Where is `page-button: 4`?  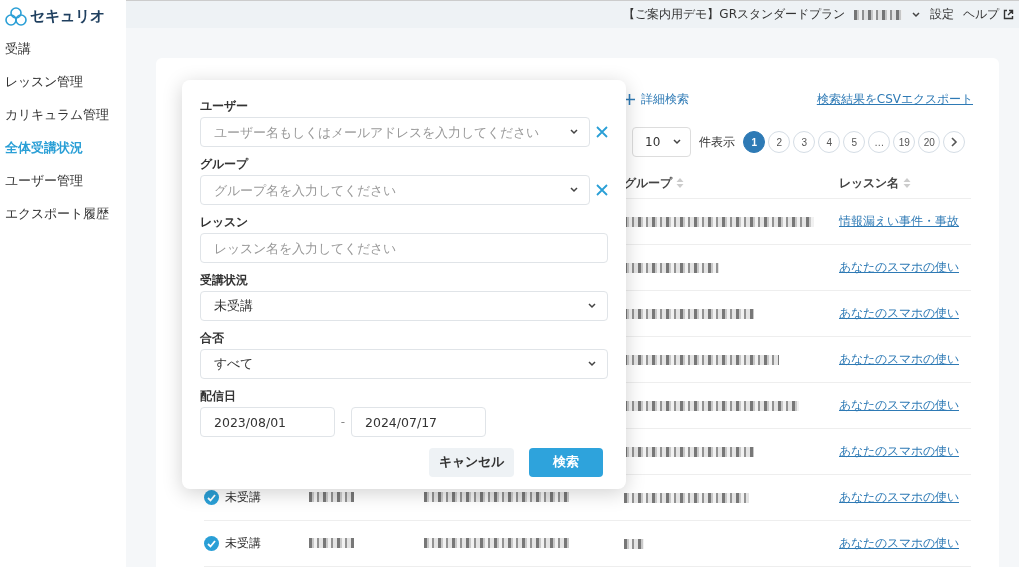 page-button: 4 is located at coordinates (829, 142).